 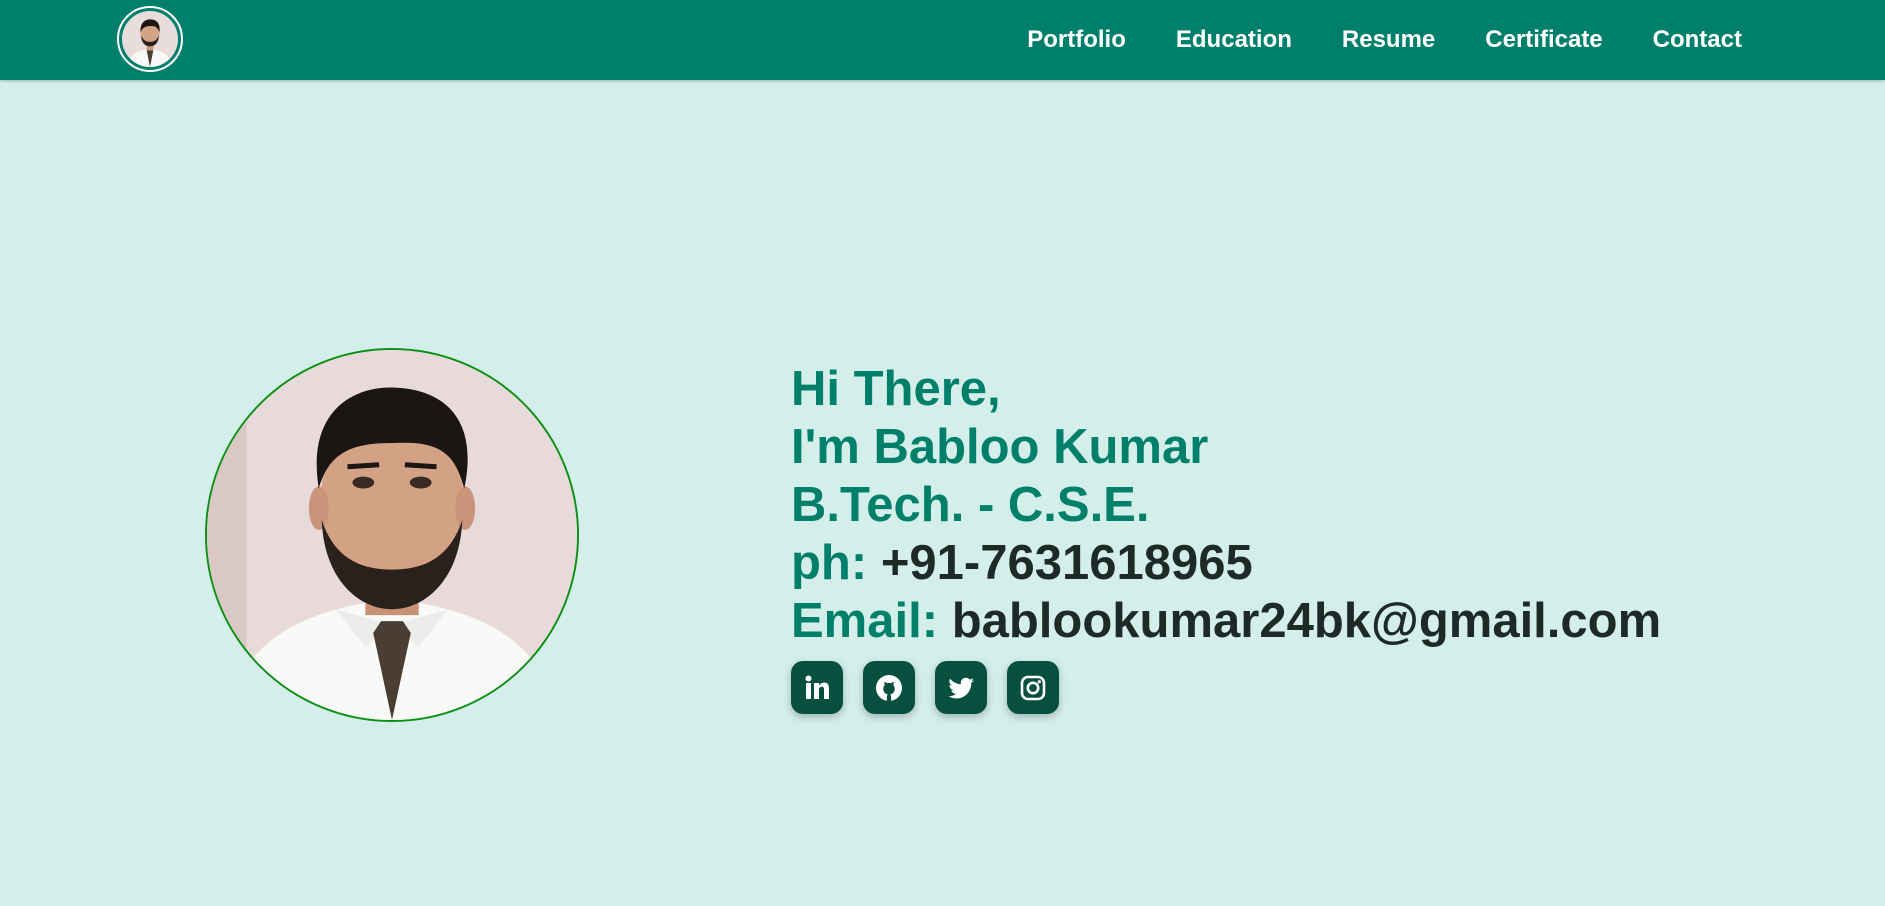 What do you see at coordinates (1388, 40) in the screenshot?
I see `nav-link-resume: Resume` at bounding box center [1388, 40].